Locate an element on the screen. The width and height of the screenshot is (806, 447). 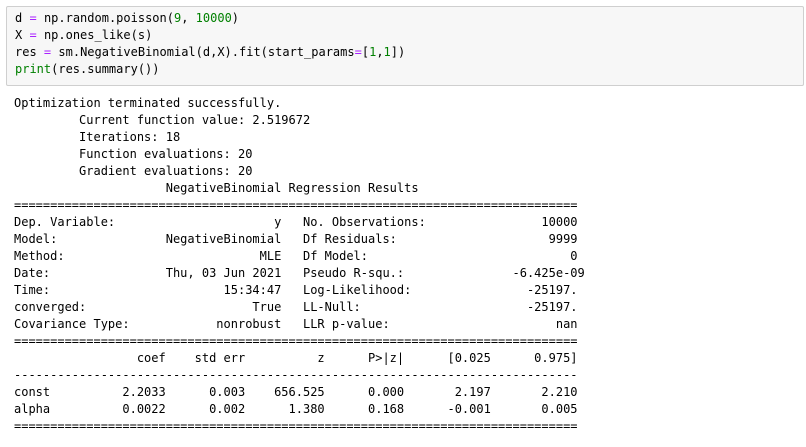
summary-row-converged: converged: True LL-Null: -25197. is located at coordinates (296, 307).